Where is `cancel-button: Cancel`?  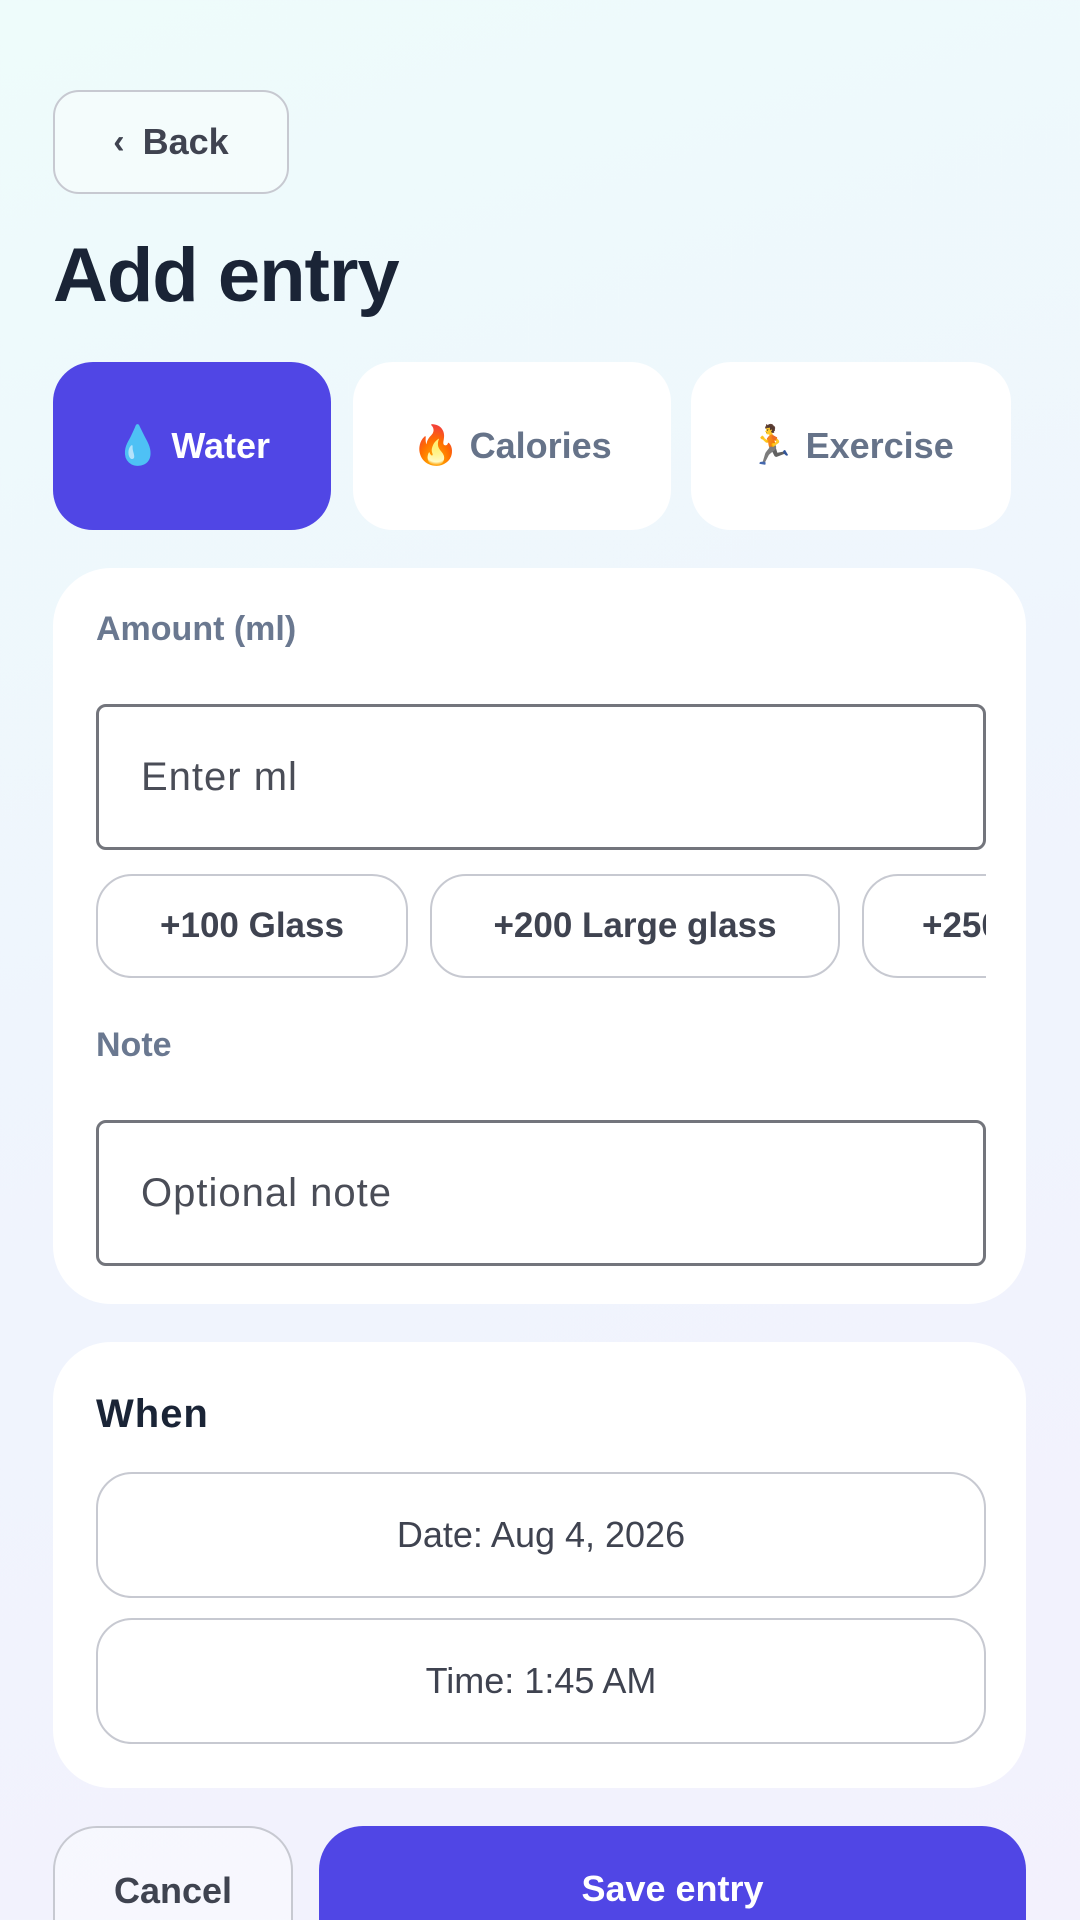
cancel-button: Cancel is located at coordinates (173, 1873).